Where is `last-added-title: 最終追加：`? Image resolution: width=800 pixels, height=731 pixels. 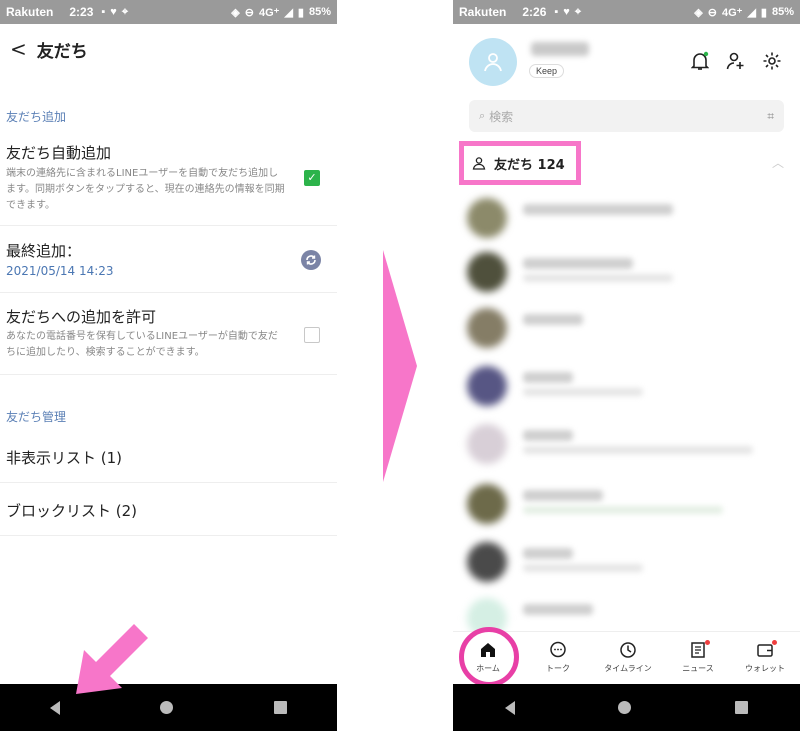 last-added-title: 最終追加： is located at coordinates (44, 251).